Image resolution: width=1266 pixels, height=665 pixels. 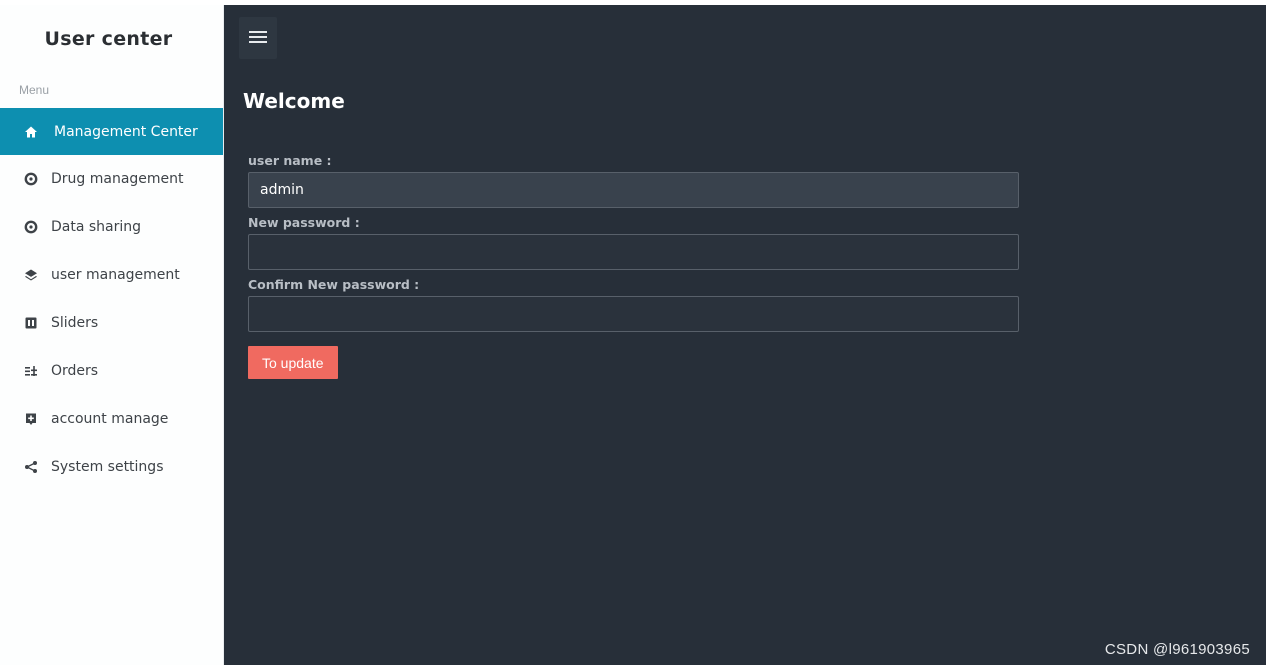 I want to click on sidebar-item-drug-management: Drug management, so click(x=111, y=179).